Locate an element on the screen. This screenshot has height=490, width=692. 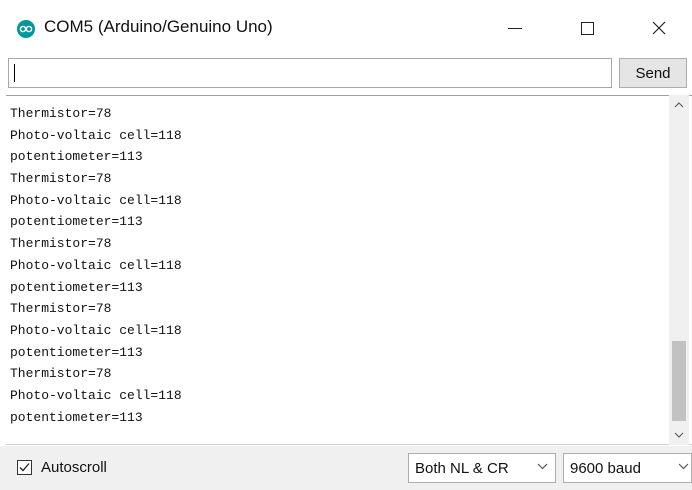
baud-rate-value: 9600 baud is located at coordinates (605, 468).